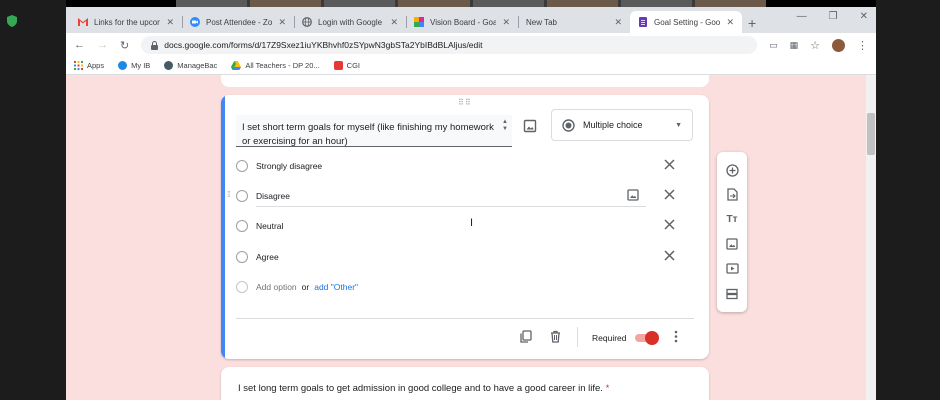 The width and height of the screenshot is (940, 400). I want to click on cast-icon: ▭, so click(773, 45).